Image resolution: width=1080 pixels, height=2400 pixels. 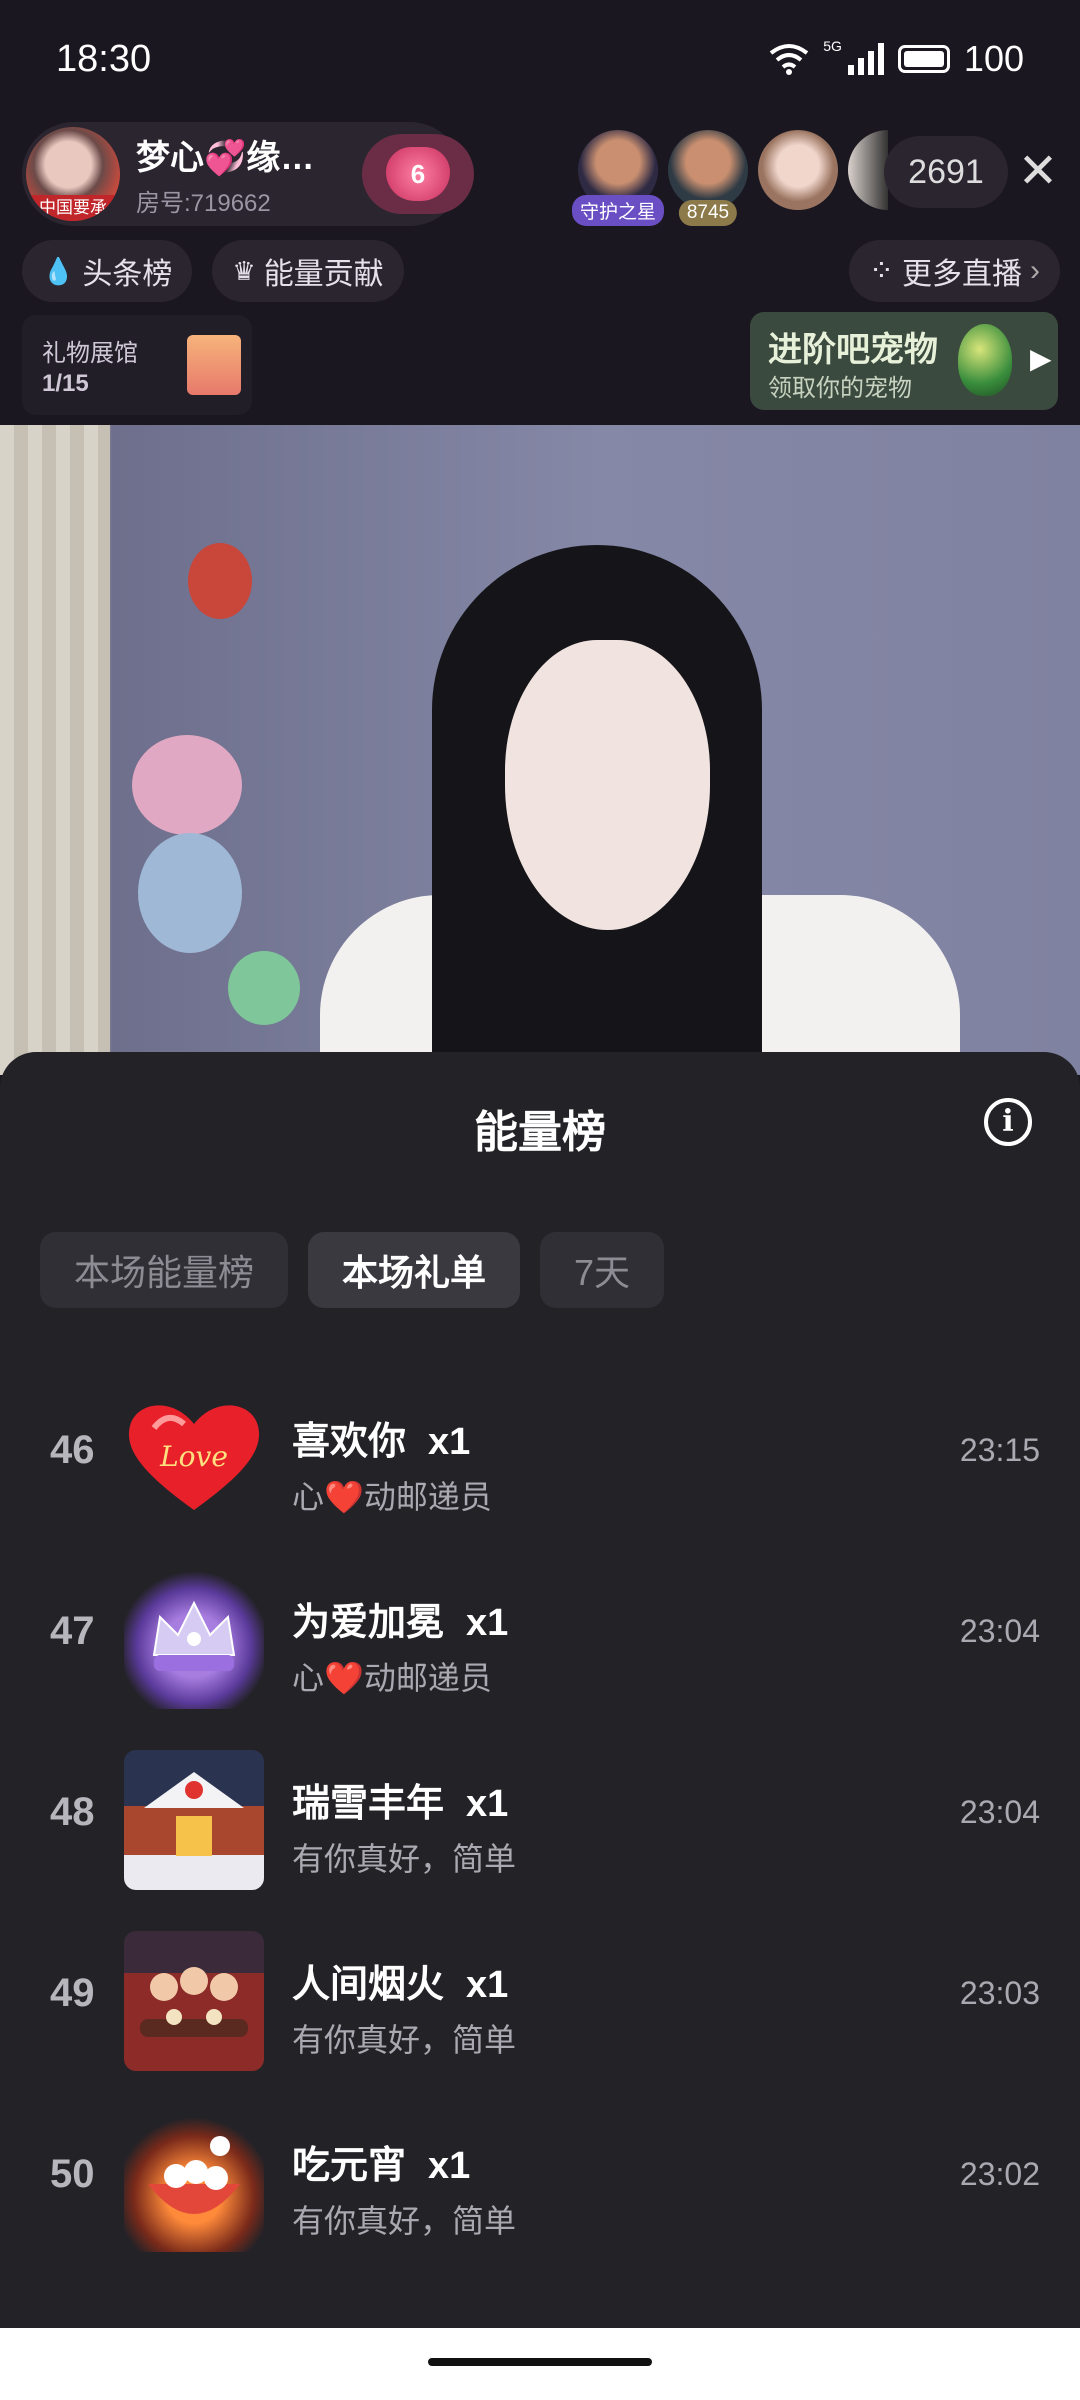 I want to click on heart-level-icon: 6, so click(x=418, y=174).